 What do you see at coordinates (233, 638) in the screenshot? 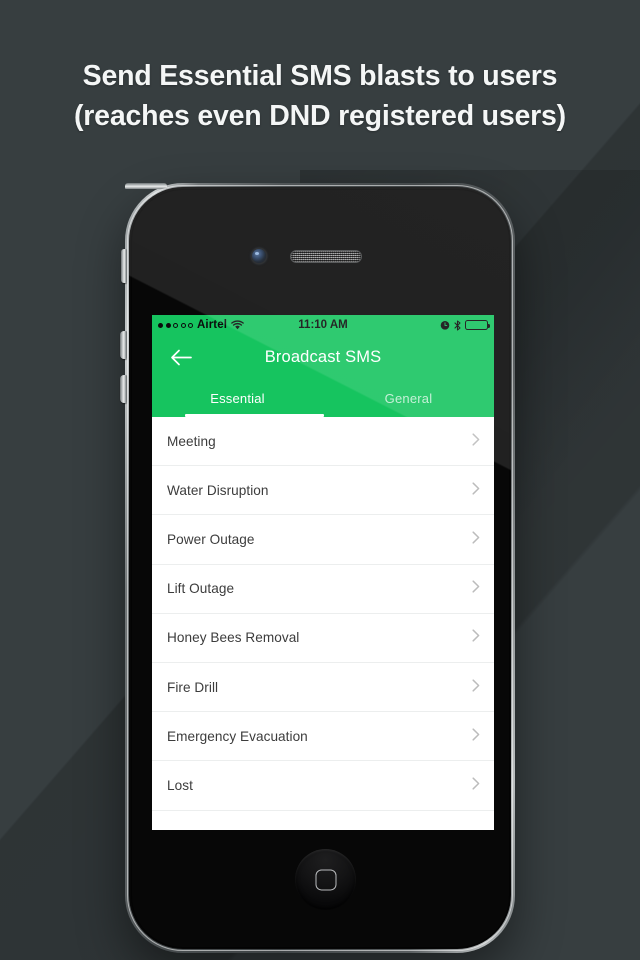
I see `list-item-label: Honey Bees Removal` at bounding box center [233, 638].